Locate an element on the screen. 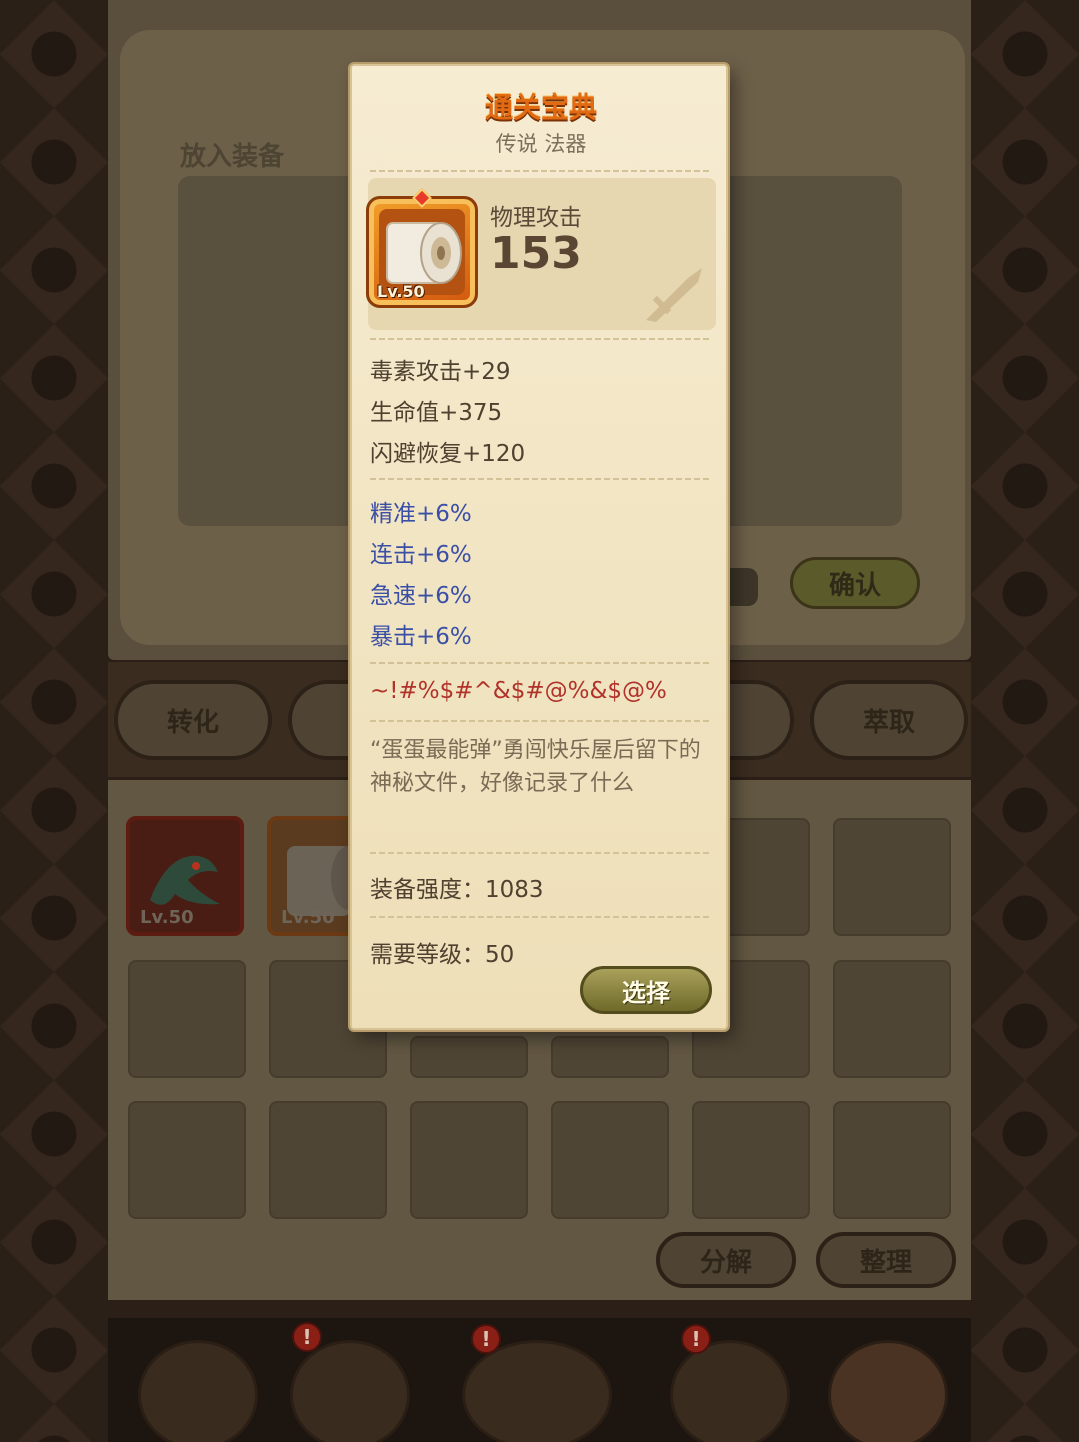  nav-house is located at coordinates (198, 1386).